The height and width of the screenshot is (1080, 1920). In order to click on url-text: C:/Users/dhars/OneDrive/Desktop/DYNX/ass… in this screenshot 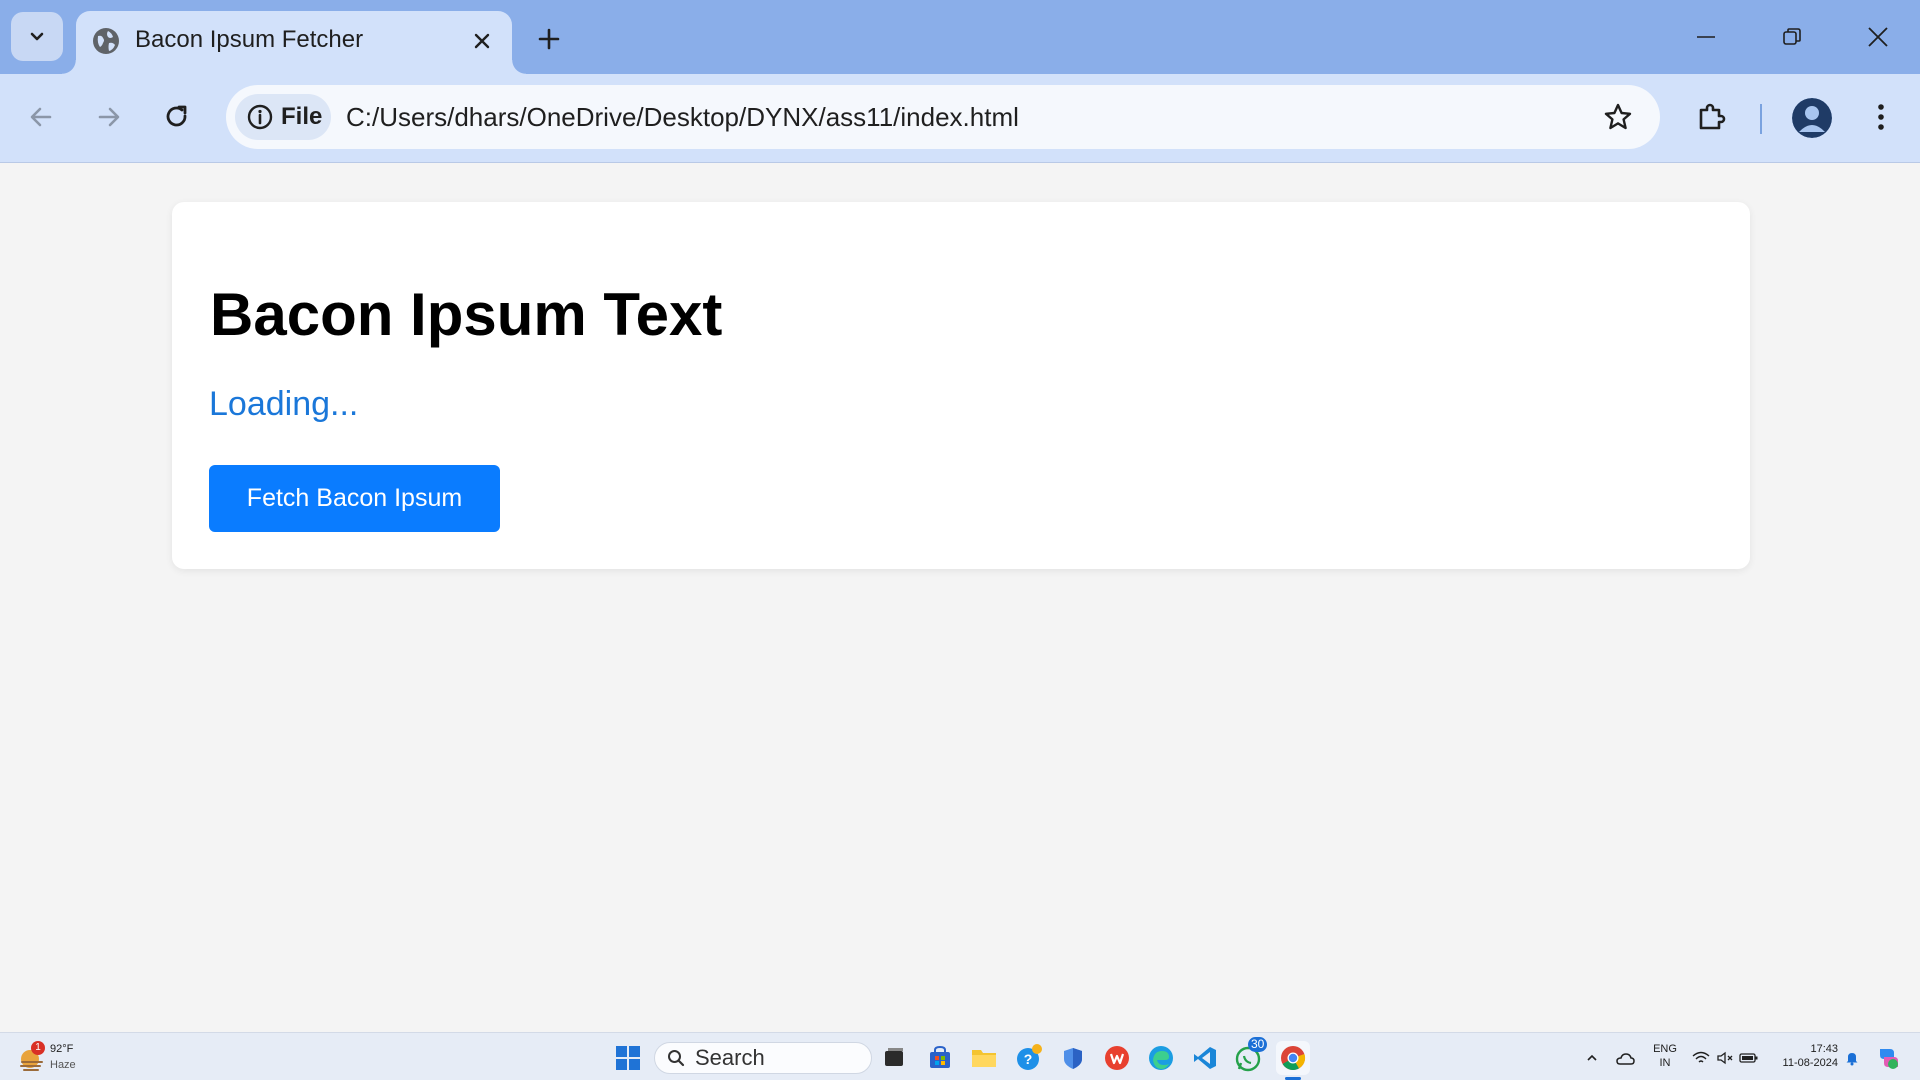, I will do `click(682, 117)`.